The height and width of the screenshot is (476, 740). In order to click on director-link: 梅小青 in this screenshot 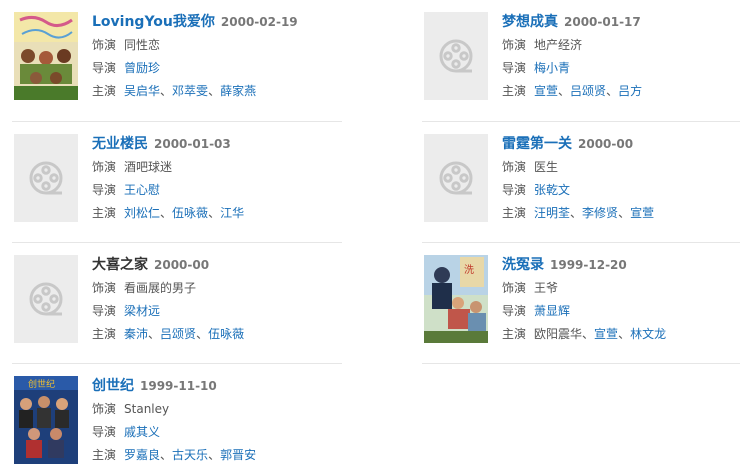, I will do `click(552, 68)`.